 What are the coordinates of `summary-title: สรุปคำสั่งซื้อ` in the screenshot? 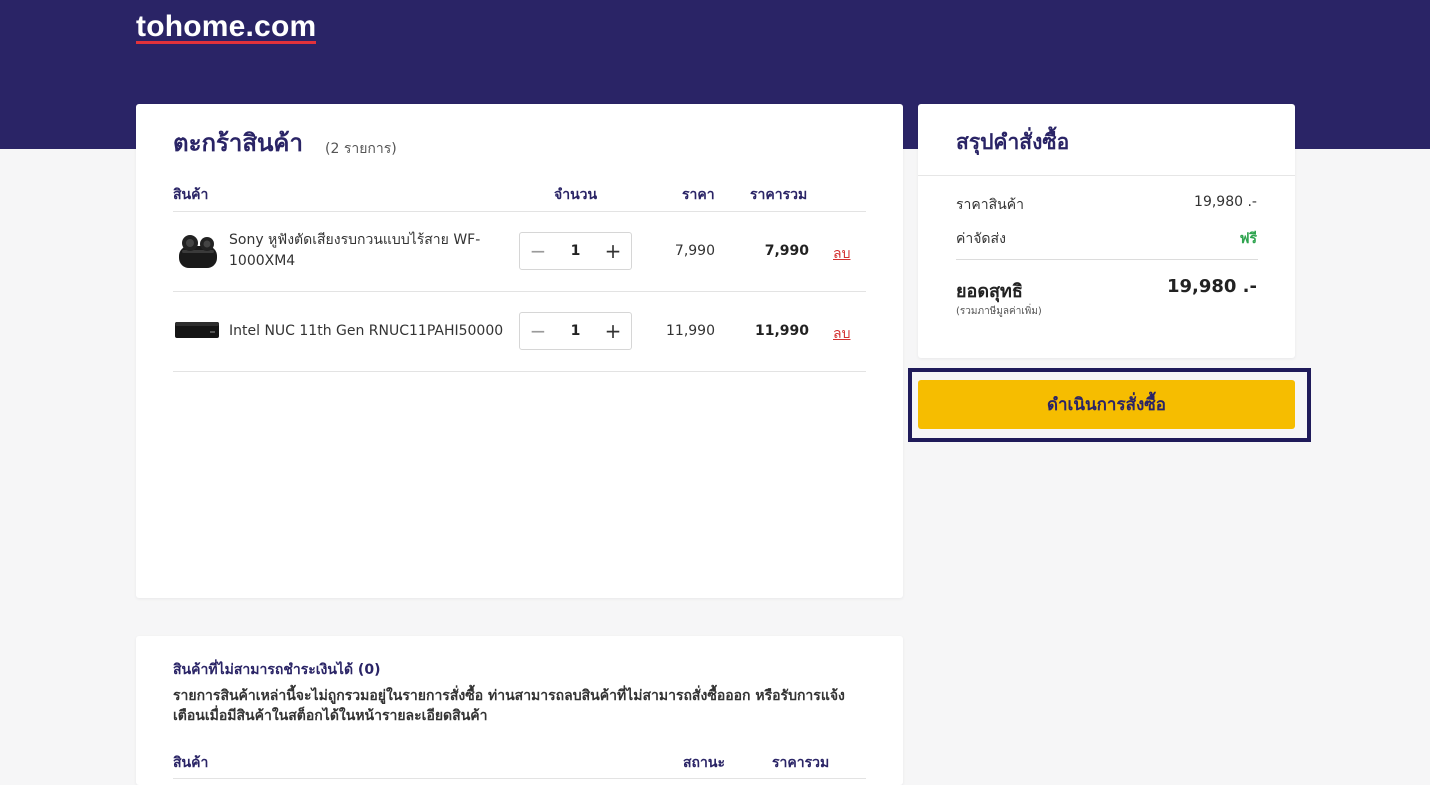 It's located at (1013, 142).